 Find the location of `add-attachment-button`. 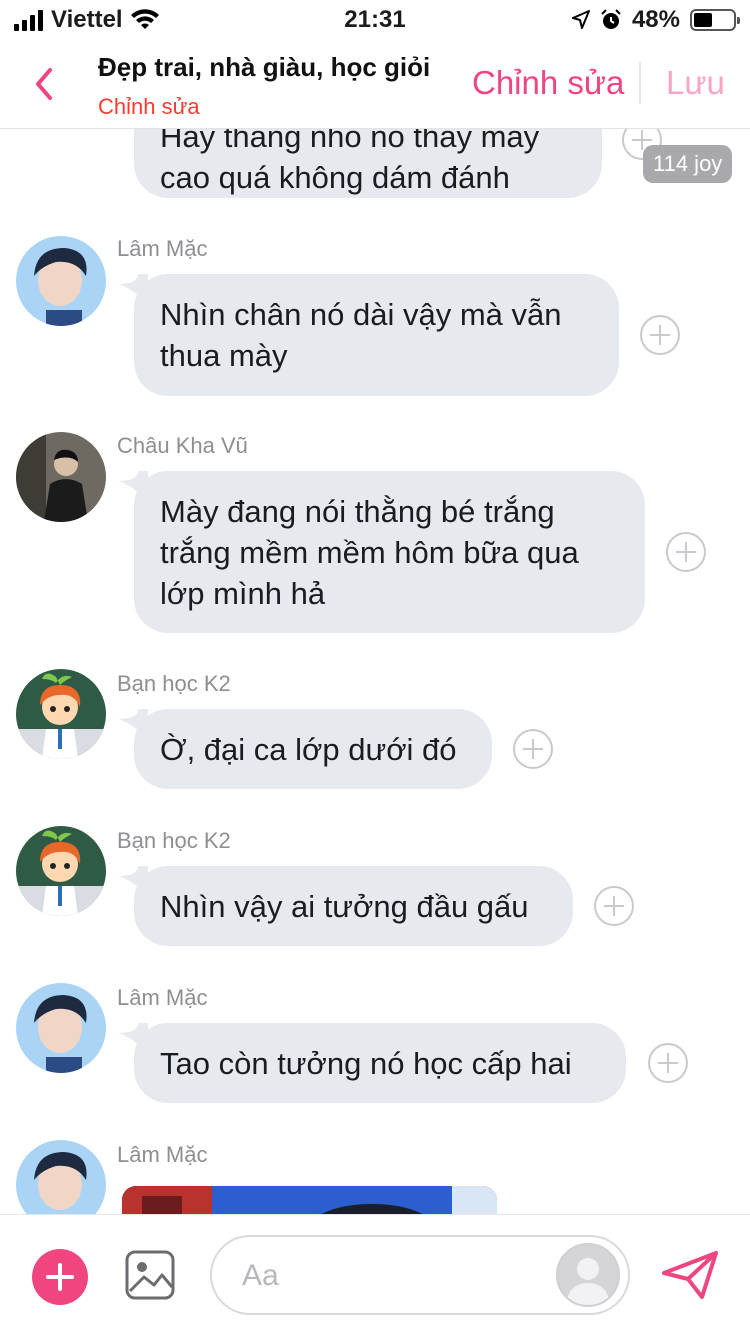

add-attachment-button is located at coordinates (60, 1277).